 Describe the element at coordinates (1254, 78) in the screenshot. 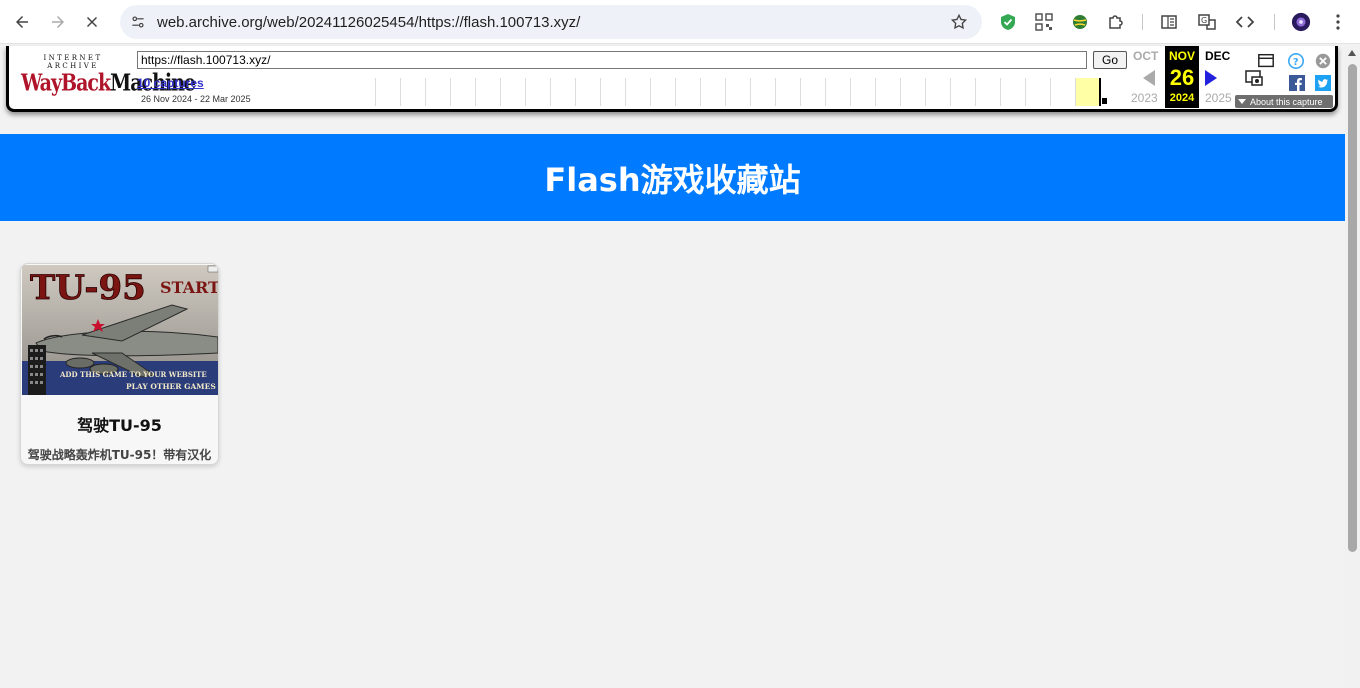

I see `screenshot-icon` at that location.